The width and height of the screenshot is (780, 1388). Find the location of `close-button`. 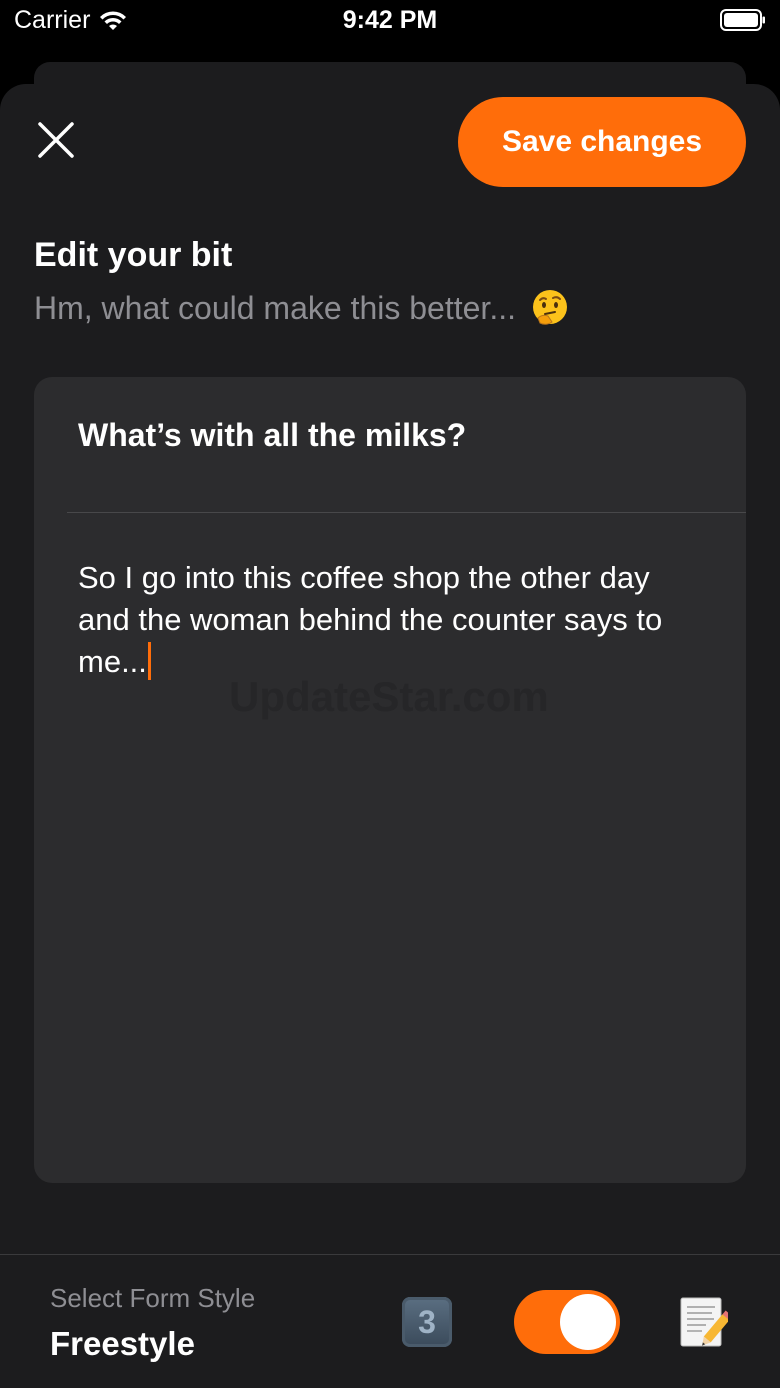

close-button is located at coordinates (56, 140).